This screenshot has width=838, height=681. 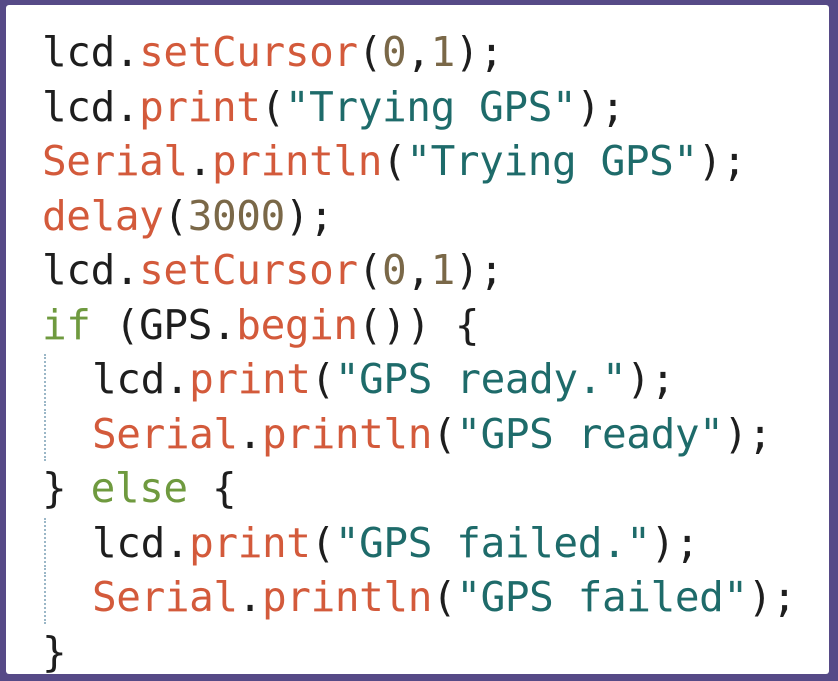 What do you see at coordinates (492, 542) in the screenshot?
I see `code-token-str: "GPS failed."` at bounding box center [492, 542].